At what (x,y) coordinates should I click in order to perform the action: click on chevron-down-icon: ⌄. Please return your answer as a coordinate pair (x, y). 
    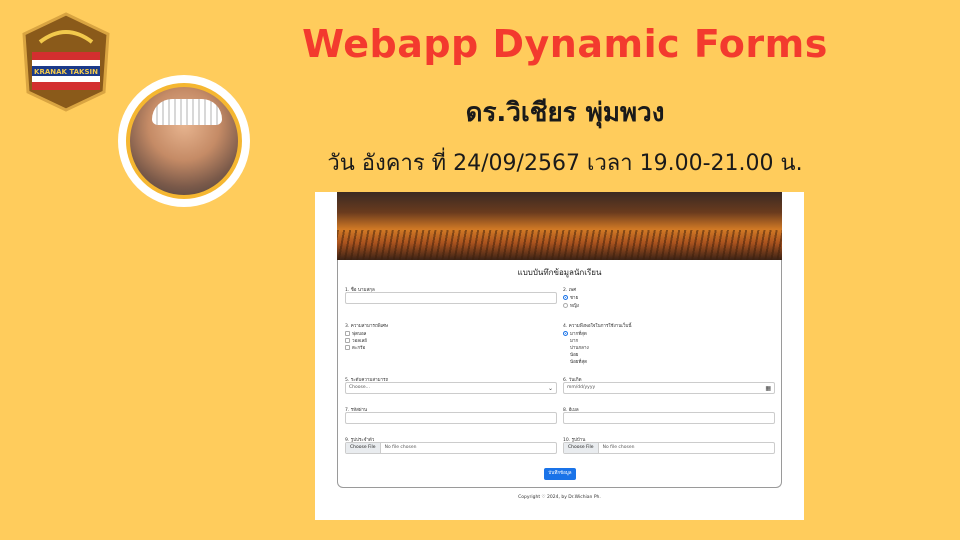
    Looking at the image, I should click on (550, 388).